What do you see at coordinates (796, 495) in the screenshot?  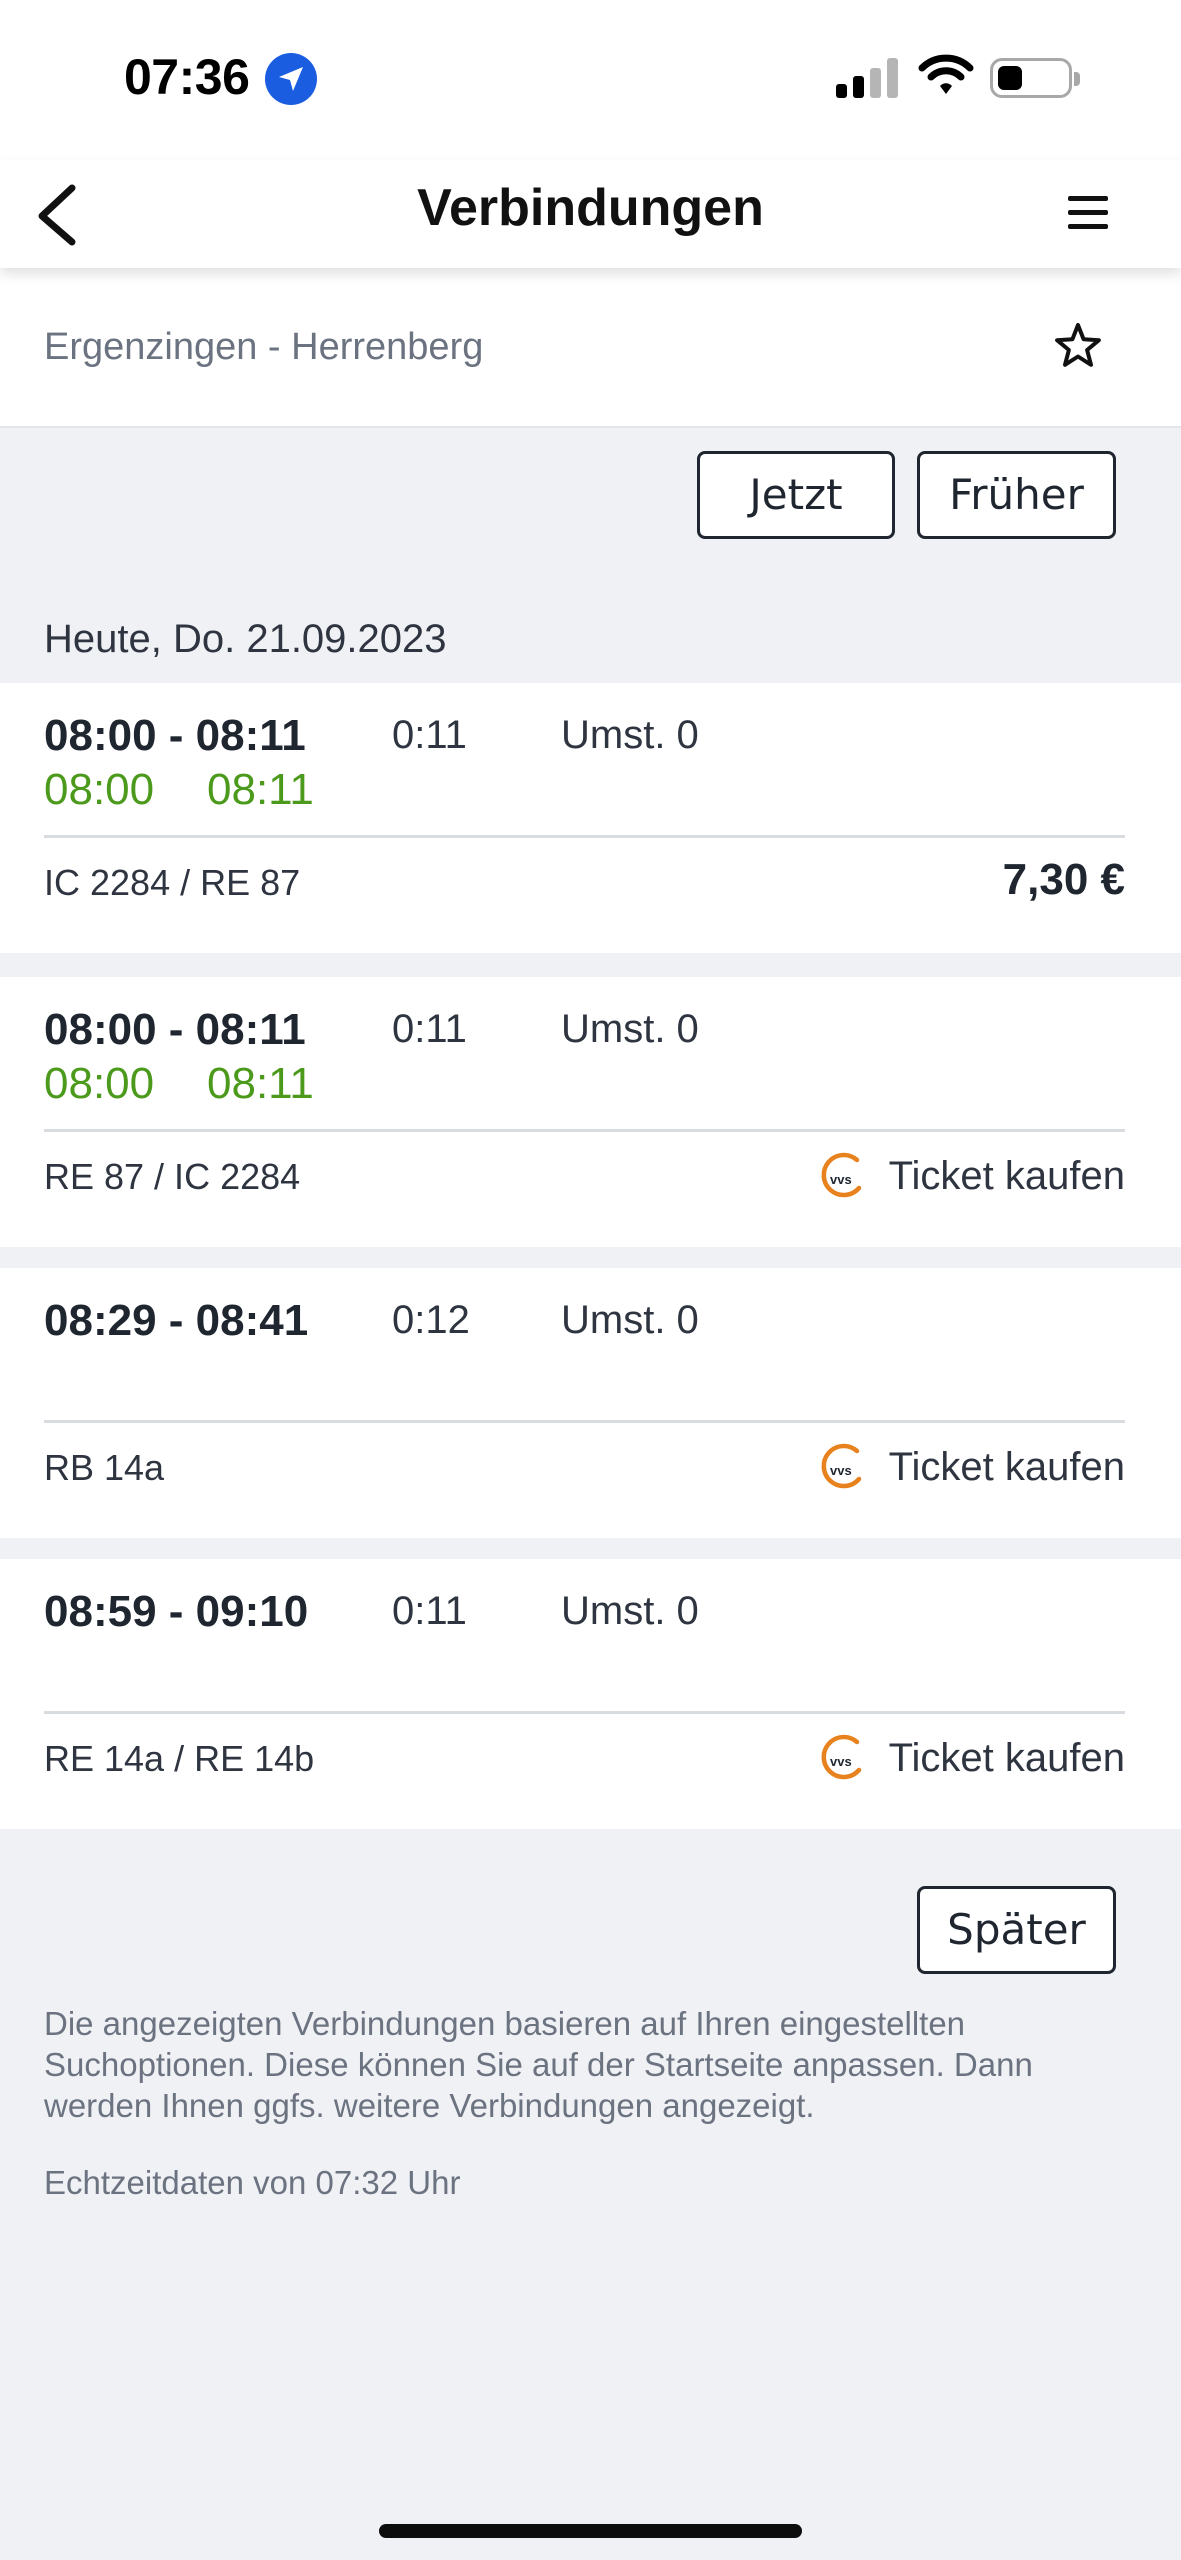 I see `now-button: Jetzt` at bounding box center [796, 495].